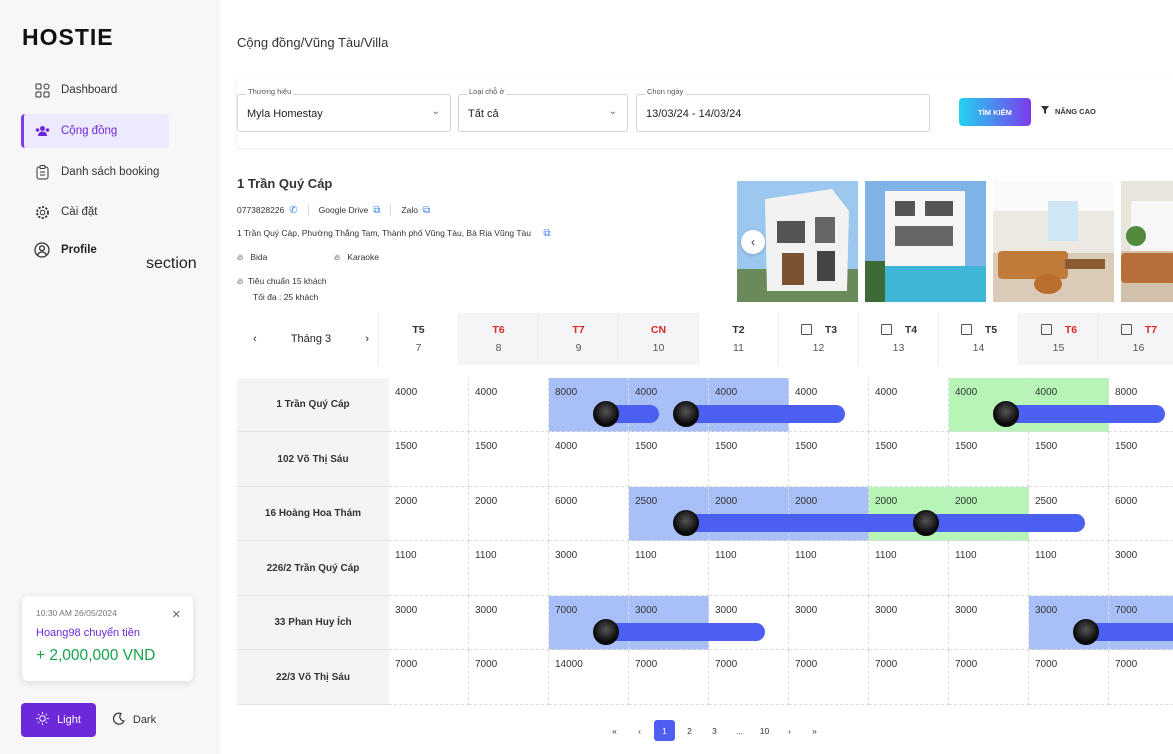 Image resolution: width=1173 pixels, height=754 pixels. I want to click on light-theme-button: Light, so click(58, 720).